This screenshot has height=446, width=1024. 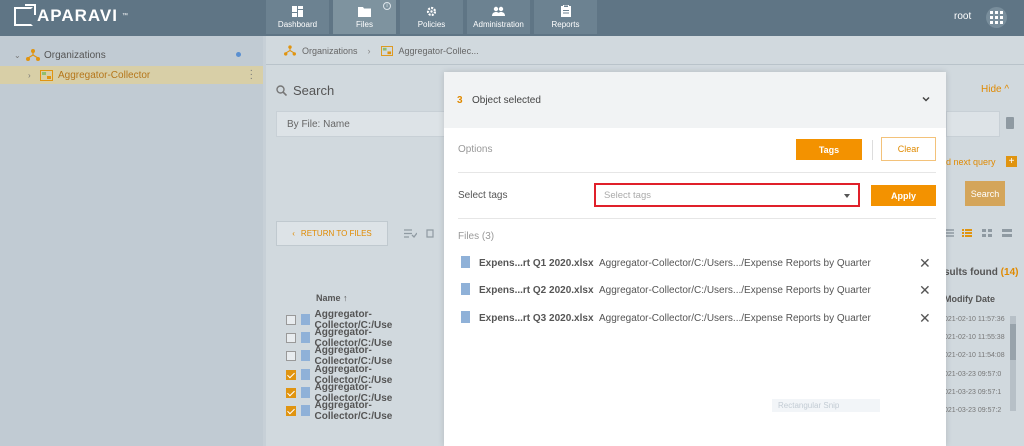 I want to click on nav-reports-label: Reports, so click(x=565, y=24).